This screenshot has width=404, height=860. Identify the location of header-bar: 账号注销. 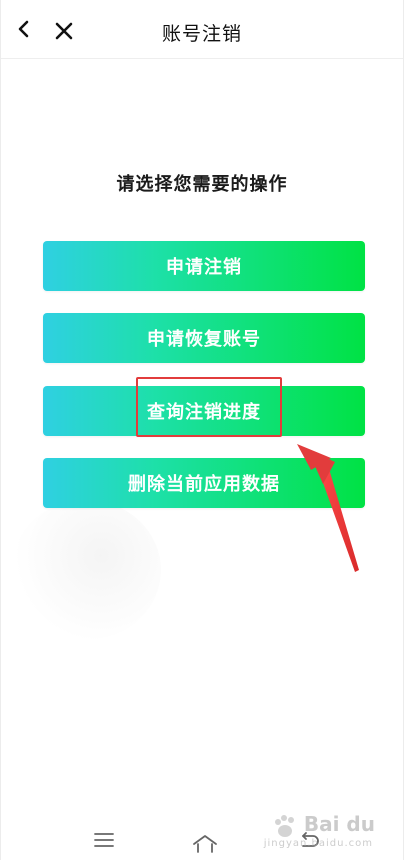
(202, 29).